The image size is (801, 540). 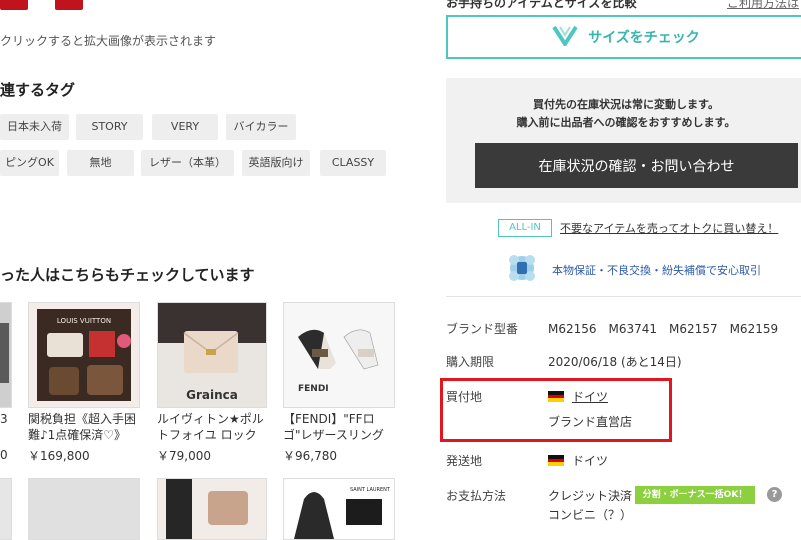 I want to click on product-image: SAINT LAURENT, so click(x=339, y=509).